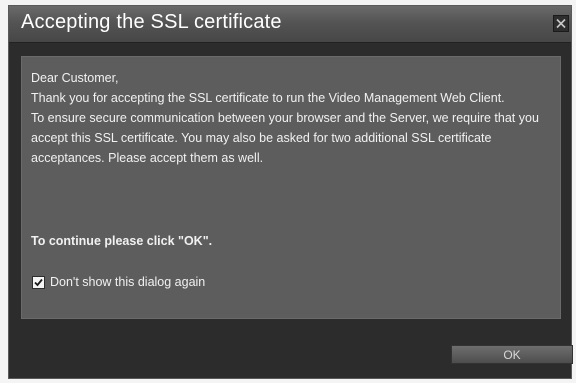  Describe the element at coordinates (75, 78) in the screenshot. I see `greeting-text: Dear Customer,` at that location.